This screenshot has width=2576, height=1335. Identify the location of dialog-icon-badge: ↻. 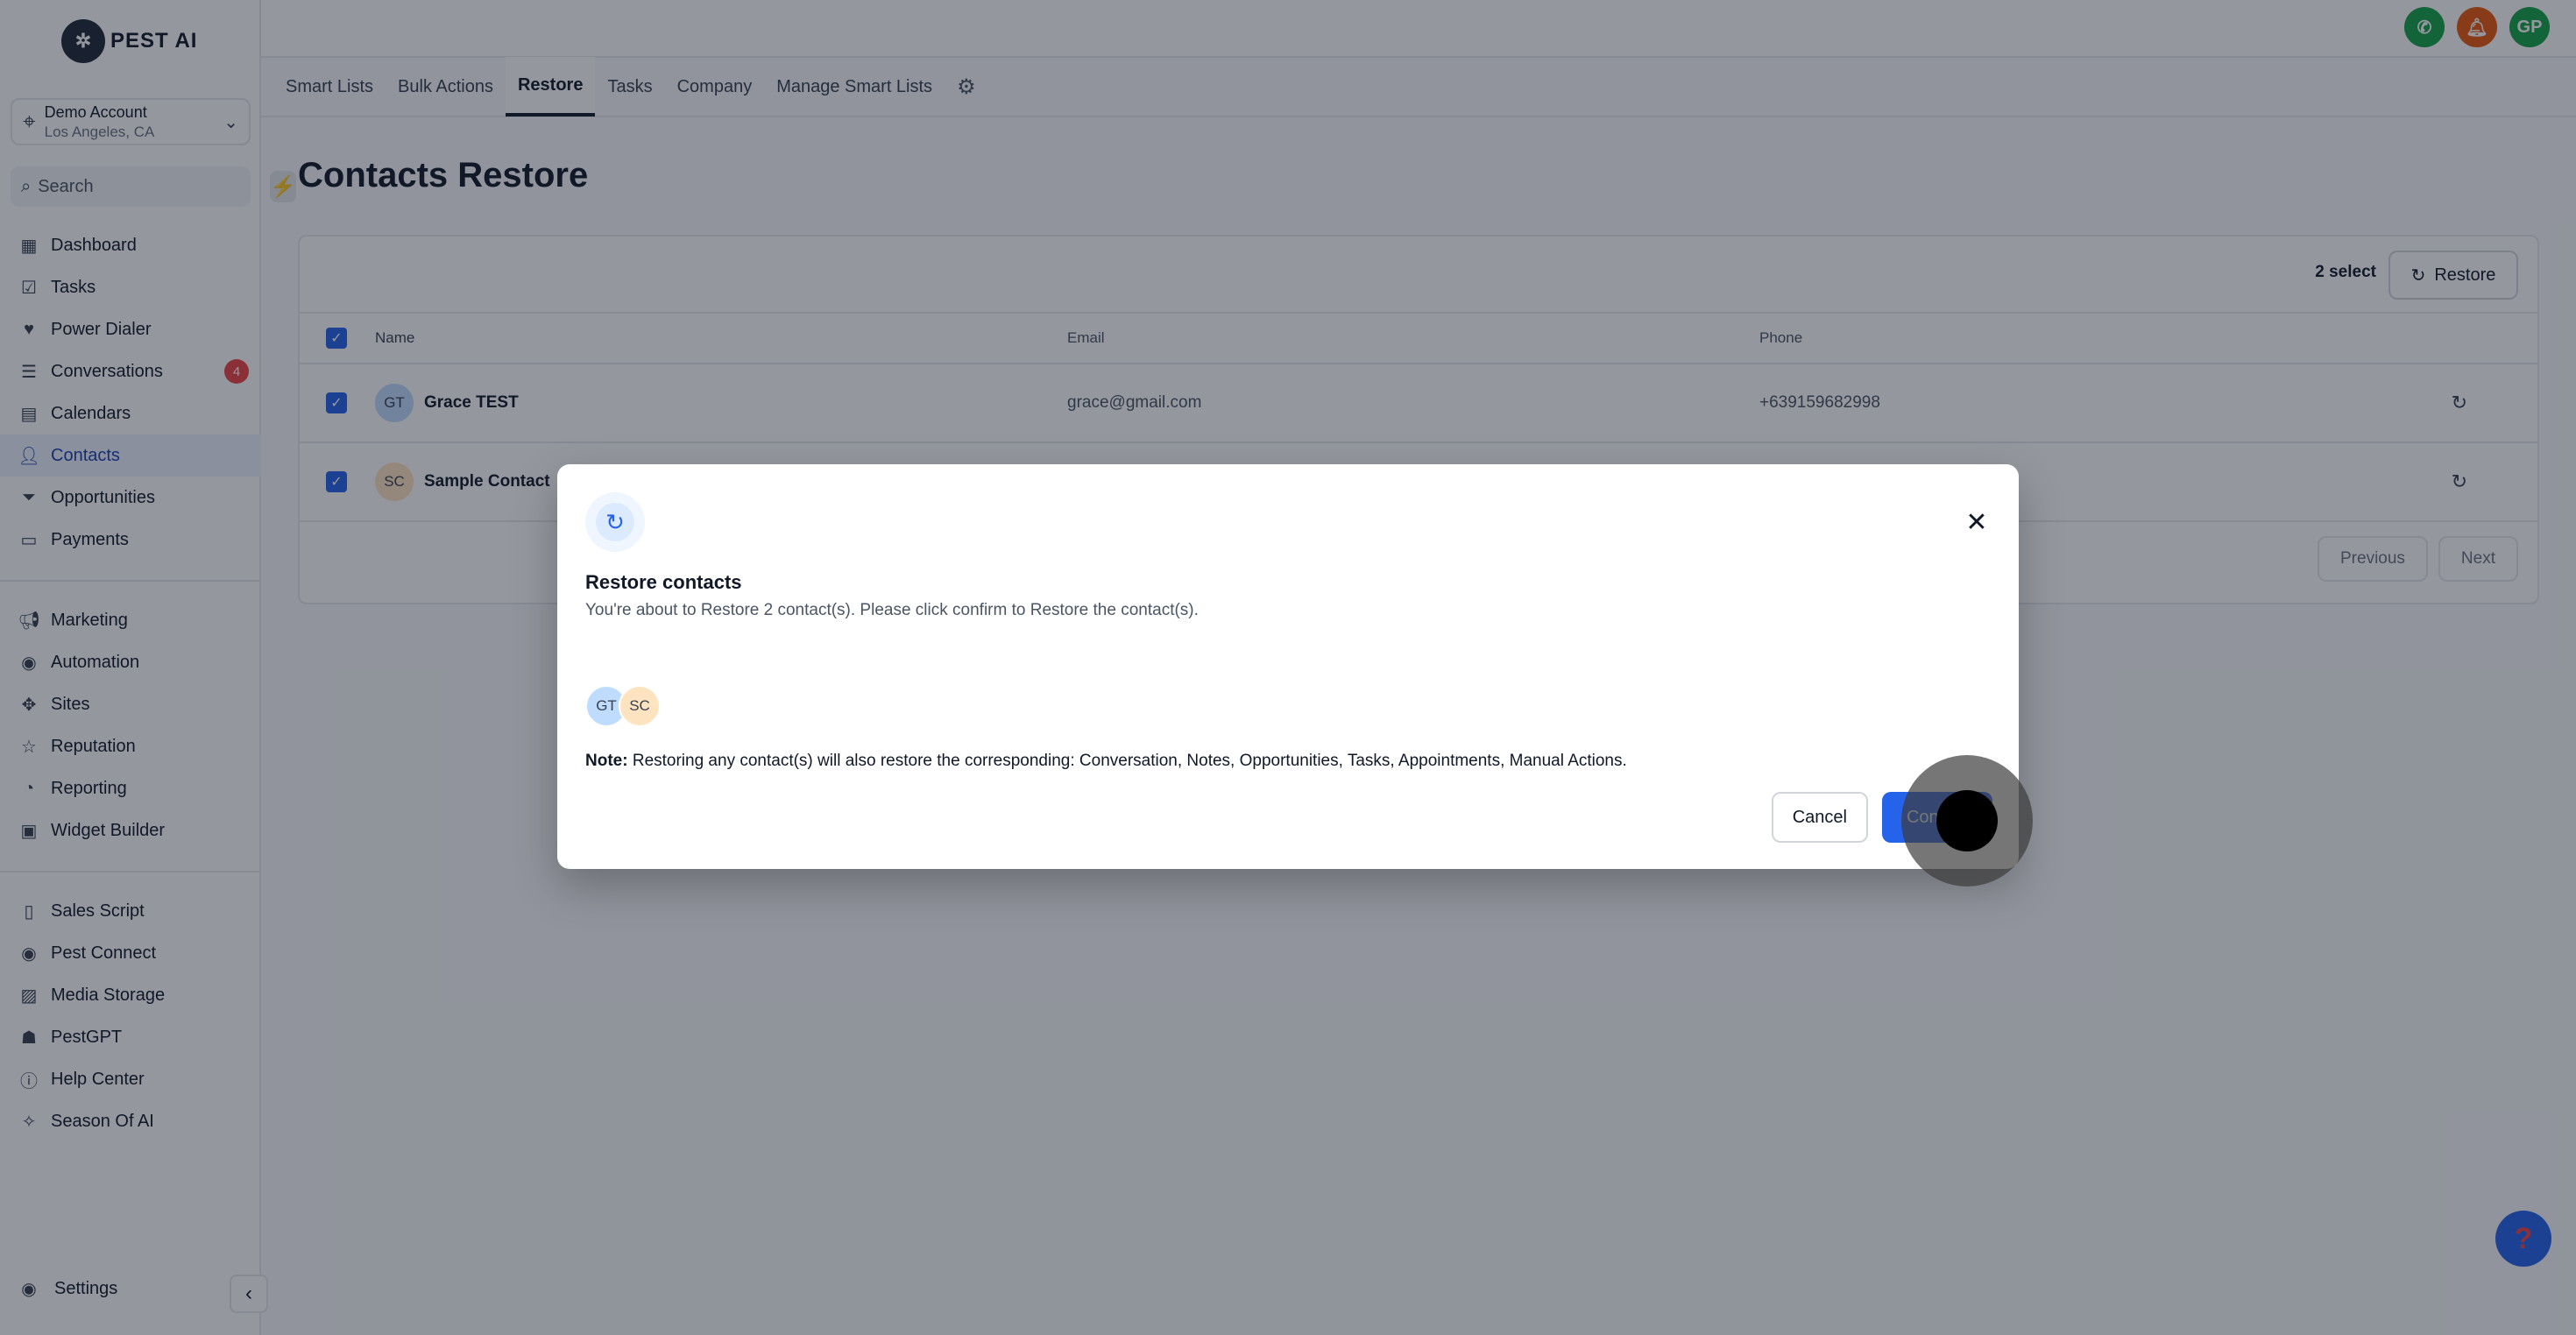
(615, 522).